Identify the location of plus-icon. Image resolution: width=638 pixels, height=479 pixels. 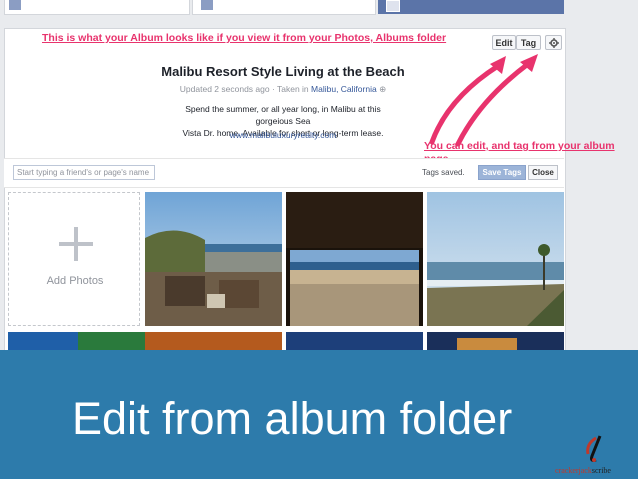
(76, 244).